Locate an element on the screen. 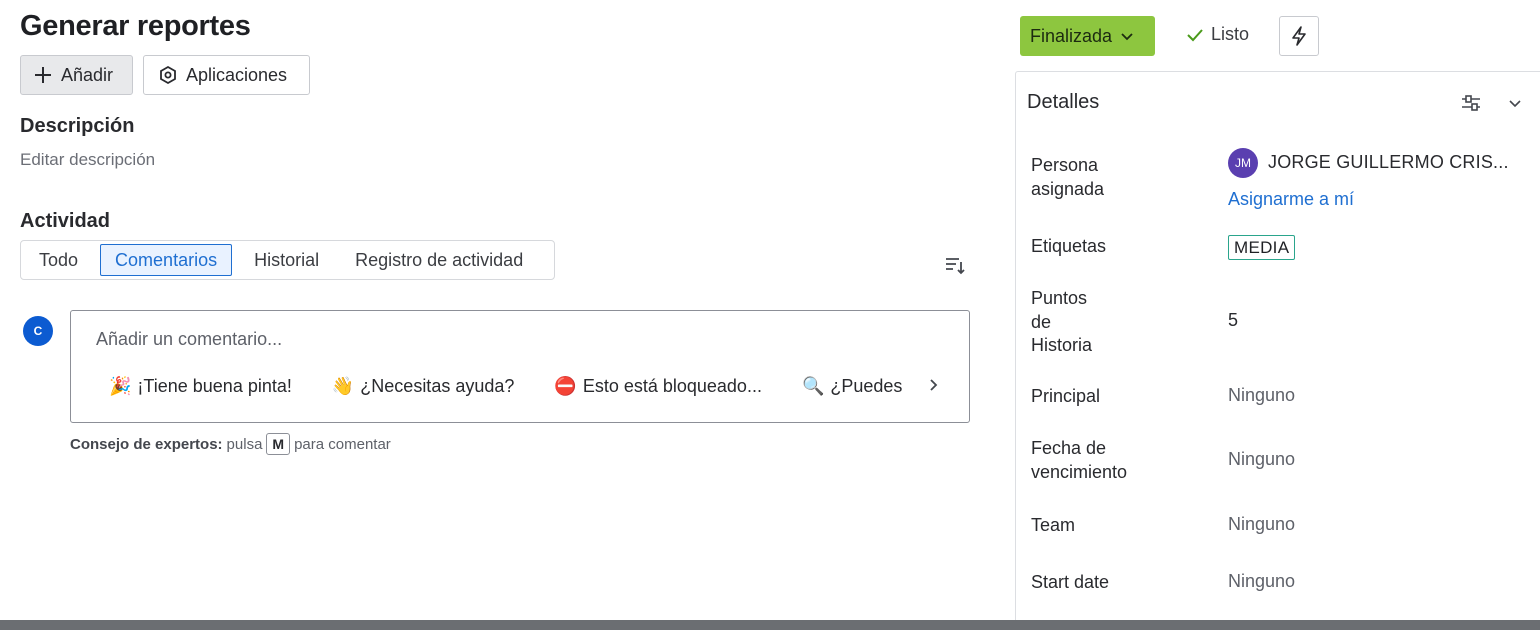 The height and width of the screenshot is (630, 1540). team-value: Ninguno is located at coordinates (1261, 524).